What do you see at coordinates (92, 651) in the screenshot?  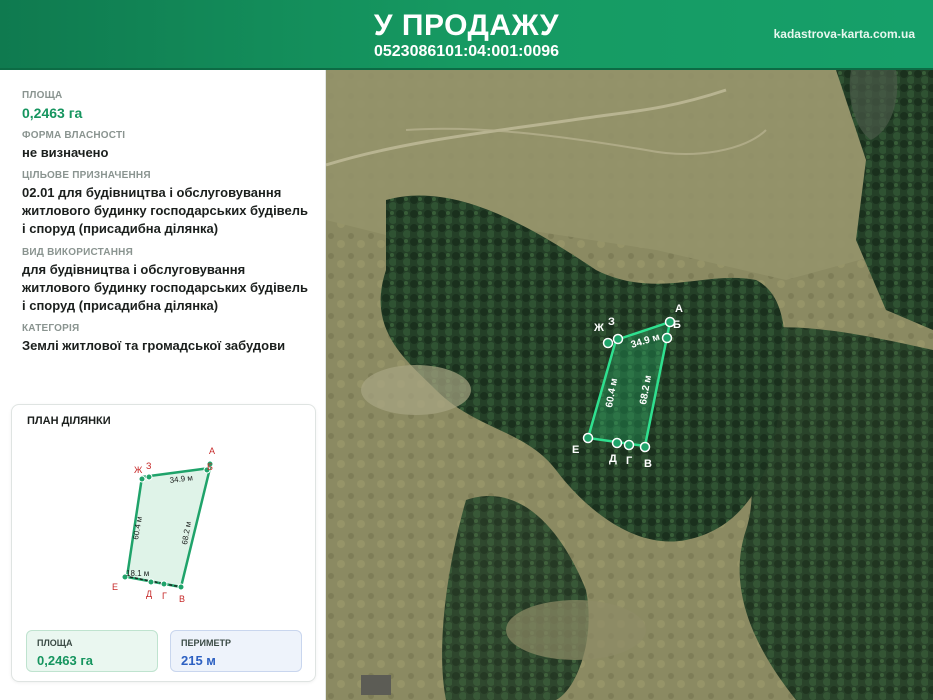 I see `plan-area-stat: ПЛОЩА 0,2463 га` at bounding box center [92, 651].